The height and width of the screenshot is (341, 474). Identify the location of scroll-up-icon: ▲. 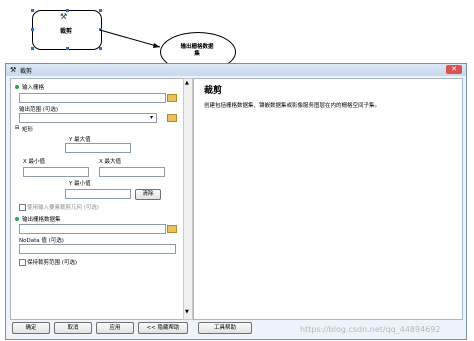
(187, 83).